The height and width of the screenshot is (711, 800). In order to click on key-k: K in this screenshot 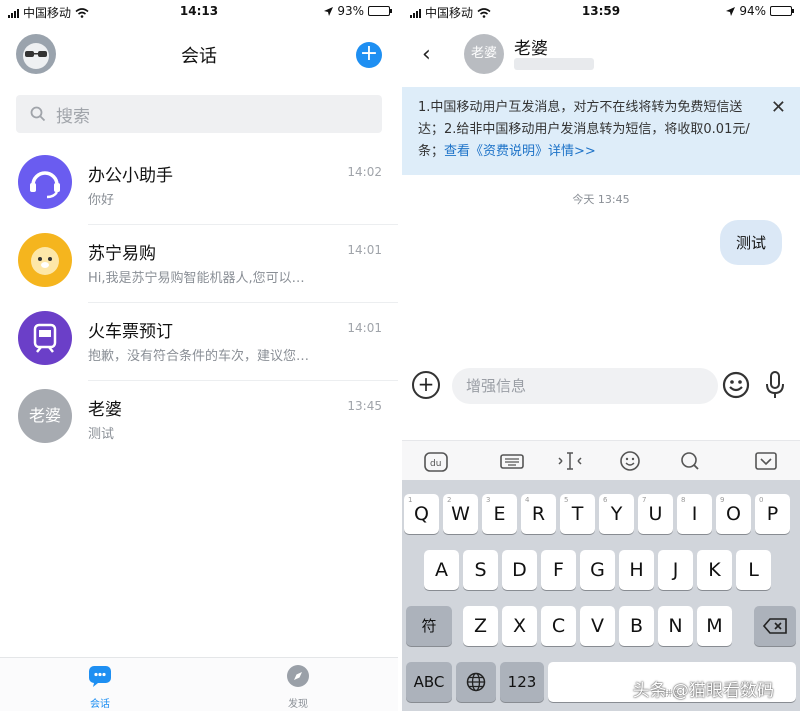, I will do `click(714, 570)`.